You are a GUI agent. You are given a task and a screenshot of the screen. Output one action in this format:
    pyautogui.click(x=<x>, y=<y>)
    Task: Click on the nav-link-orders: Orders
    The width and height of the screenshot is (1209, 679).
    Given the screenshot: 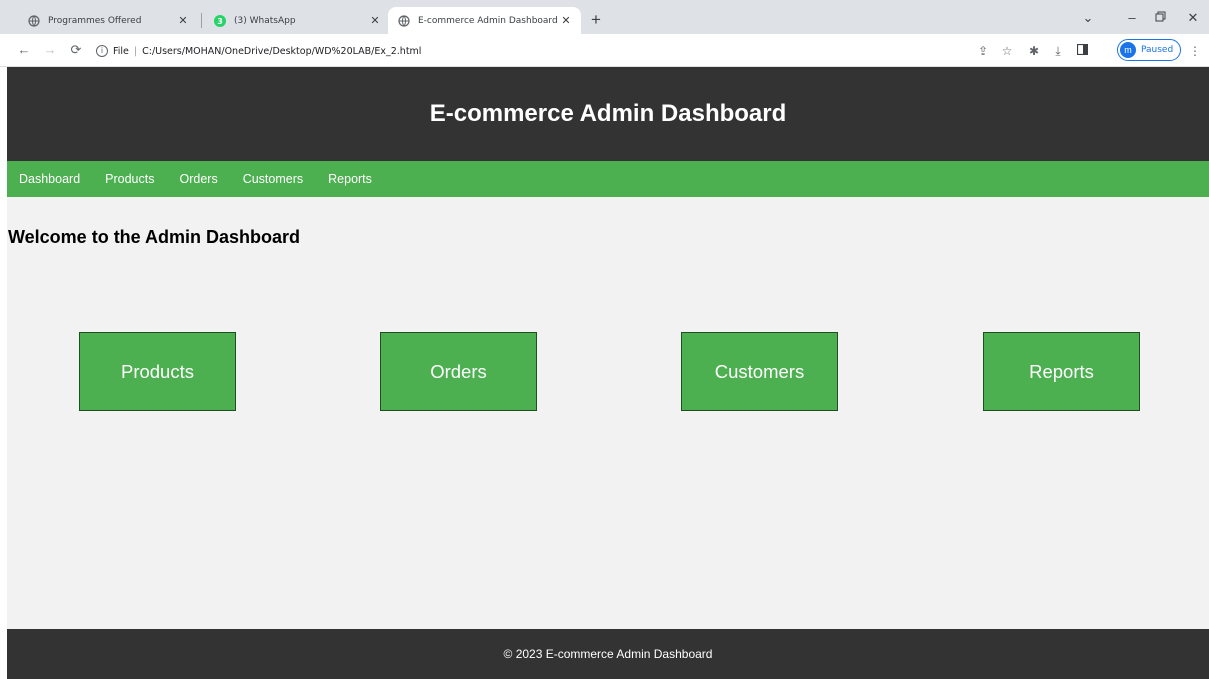 What is the action you would take?
    pyautogui.click(x=199, y=179)
    